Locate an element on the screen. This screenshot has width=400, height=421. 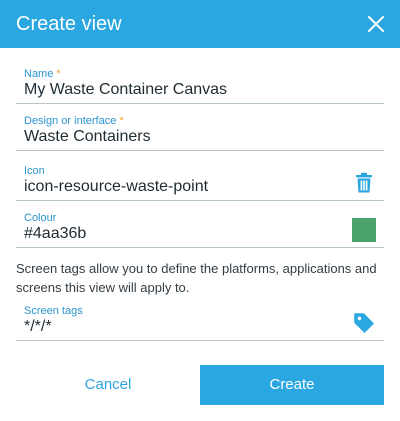
name-field: Name * My Waste Container Canvas is located at coordinates (200, 86).